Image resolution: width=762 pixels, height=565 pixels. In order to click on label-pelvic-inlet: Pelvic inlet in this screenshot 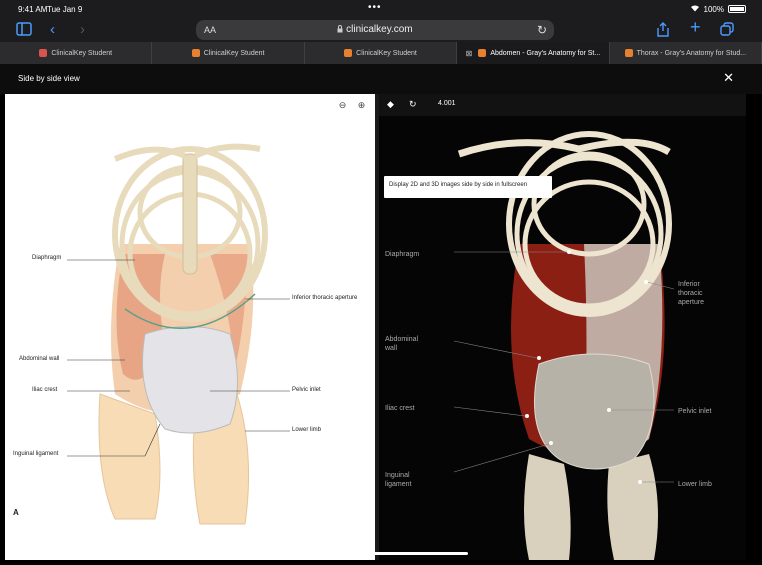, I will do `click(306, 390)`.